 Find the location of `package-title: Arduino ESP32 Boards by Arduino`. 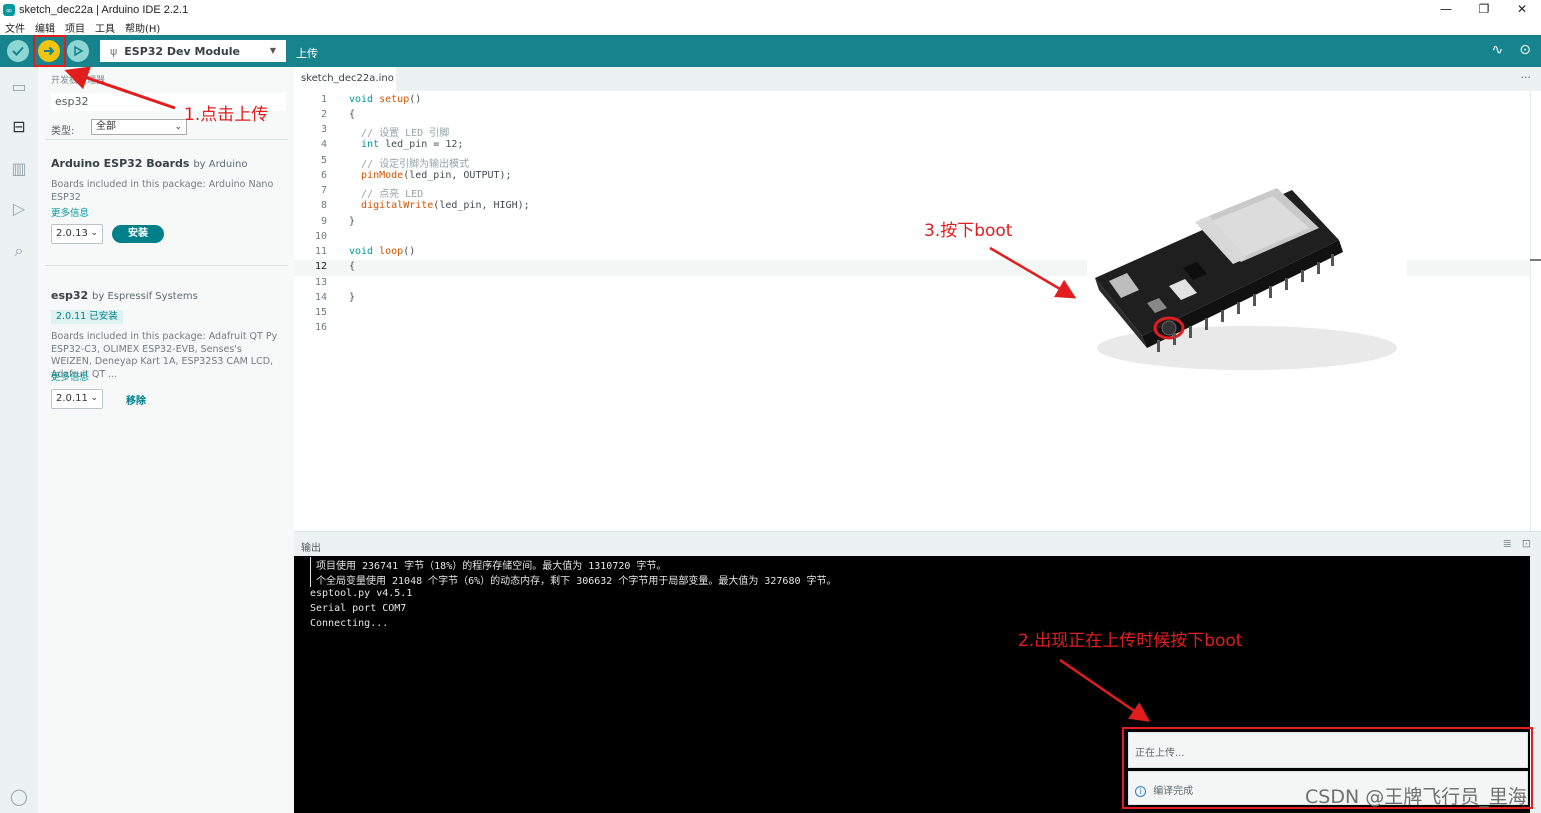

package-title: Arduino ESP32 Boards by Arduino is located at coordinates (149, 163).